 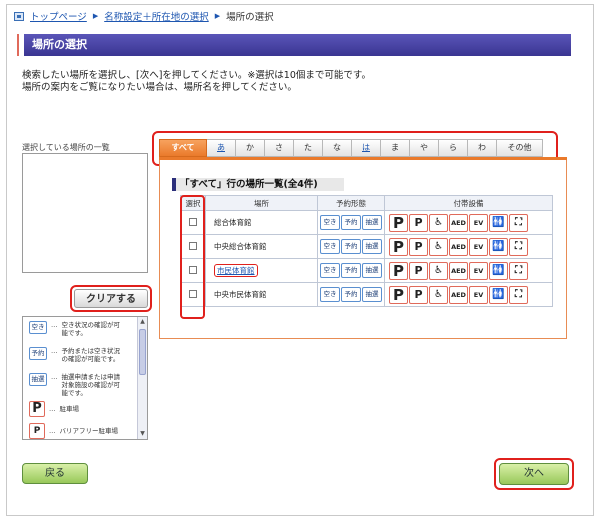 I want to click on selected-places-list, so click(x=85, y=213).